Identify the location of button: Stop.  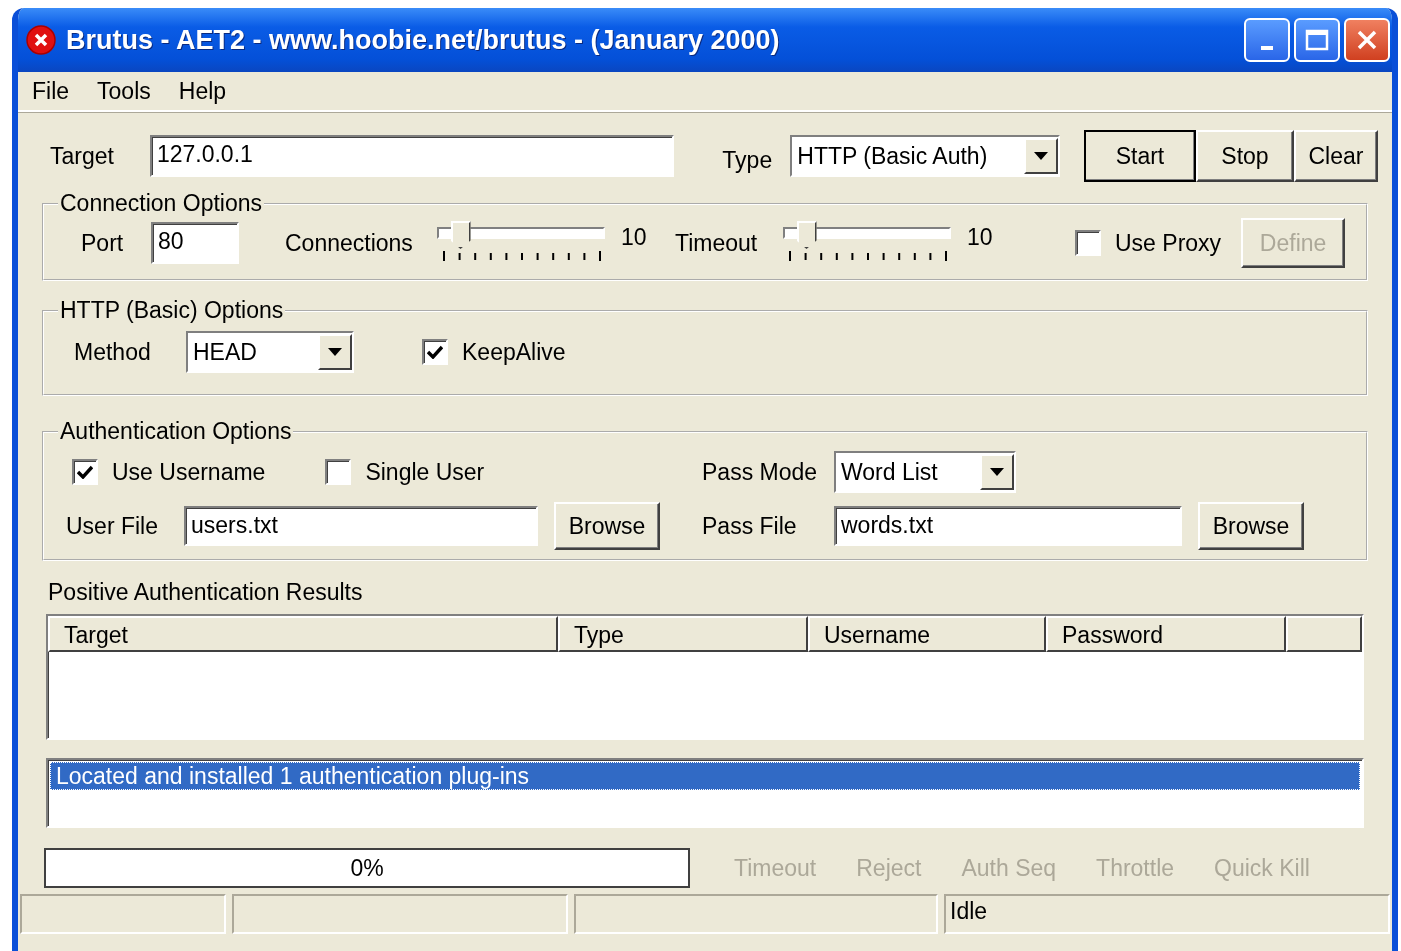
(1245, 156).